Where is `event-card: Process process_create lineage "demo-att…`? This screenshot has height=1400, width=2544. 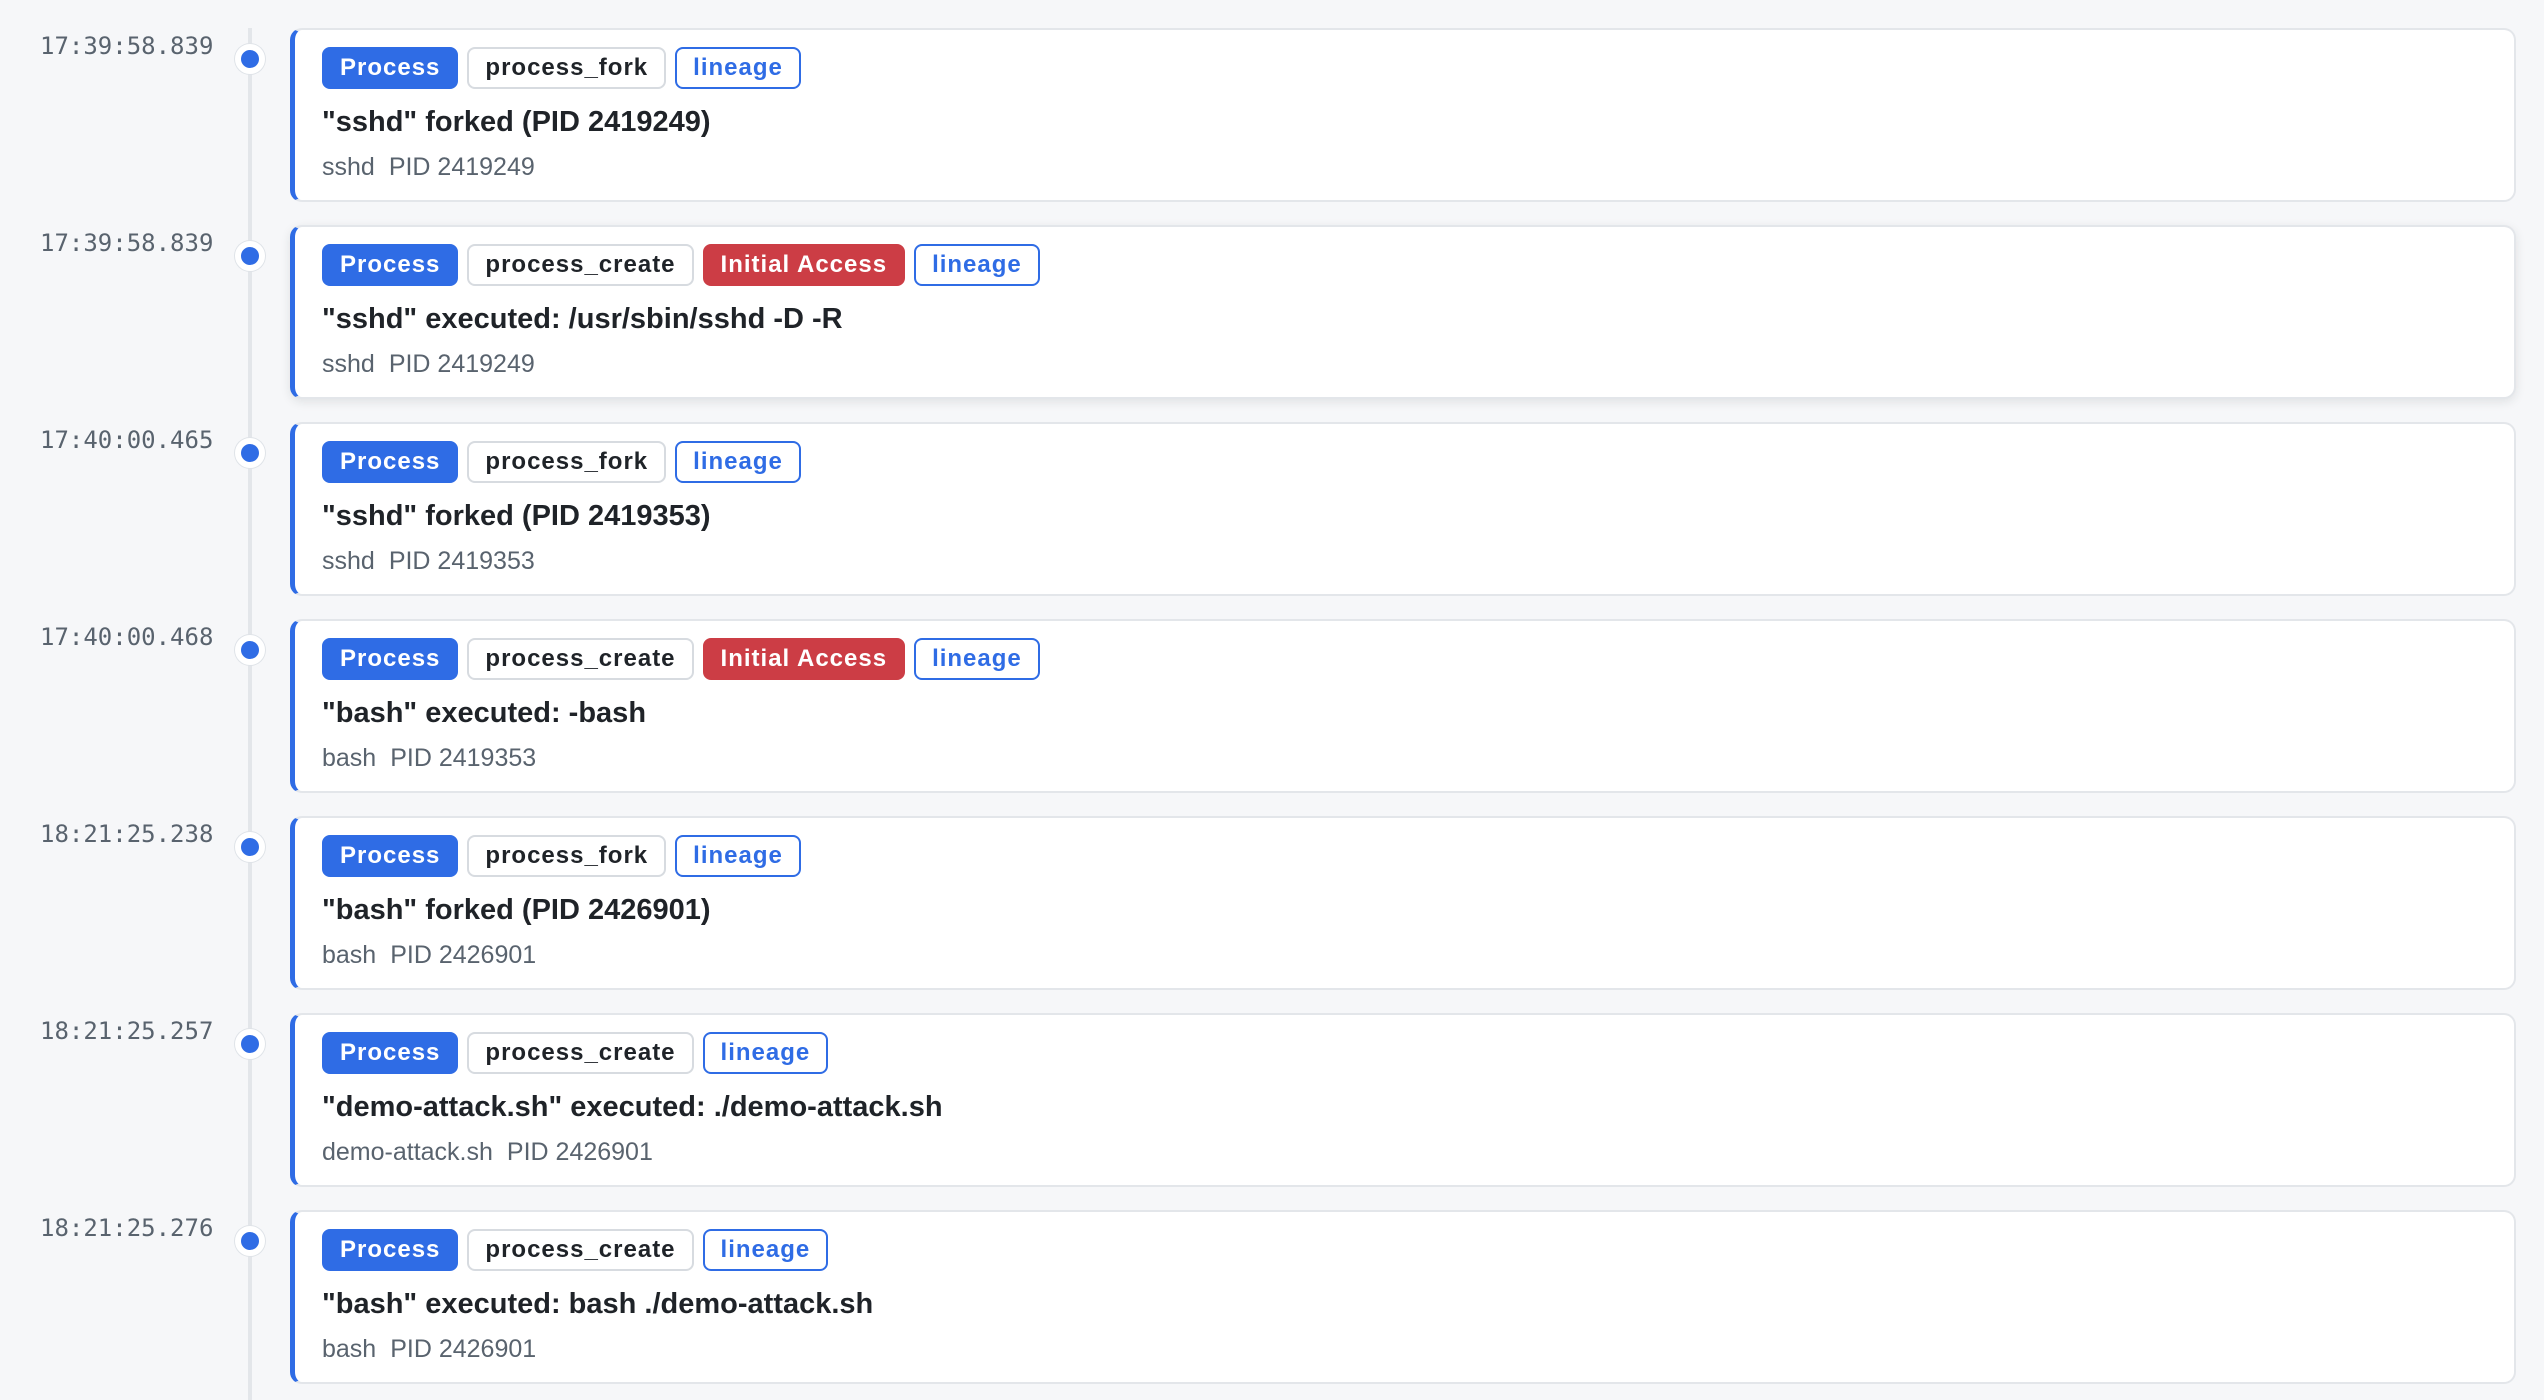 event-card: Process process_create lineage "demo-att… is located at coordinates (1403, 1100).